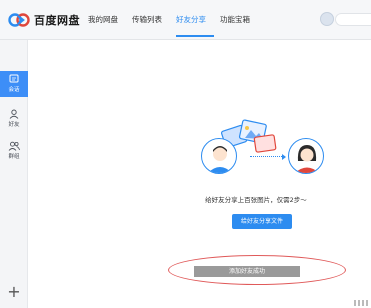  What do you see at coordinates (147, 19) in the screenshot?
I see `tab-transfer-list: 传输列表` at bounding box center [147, 19].